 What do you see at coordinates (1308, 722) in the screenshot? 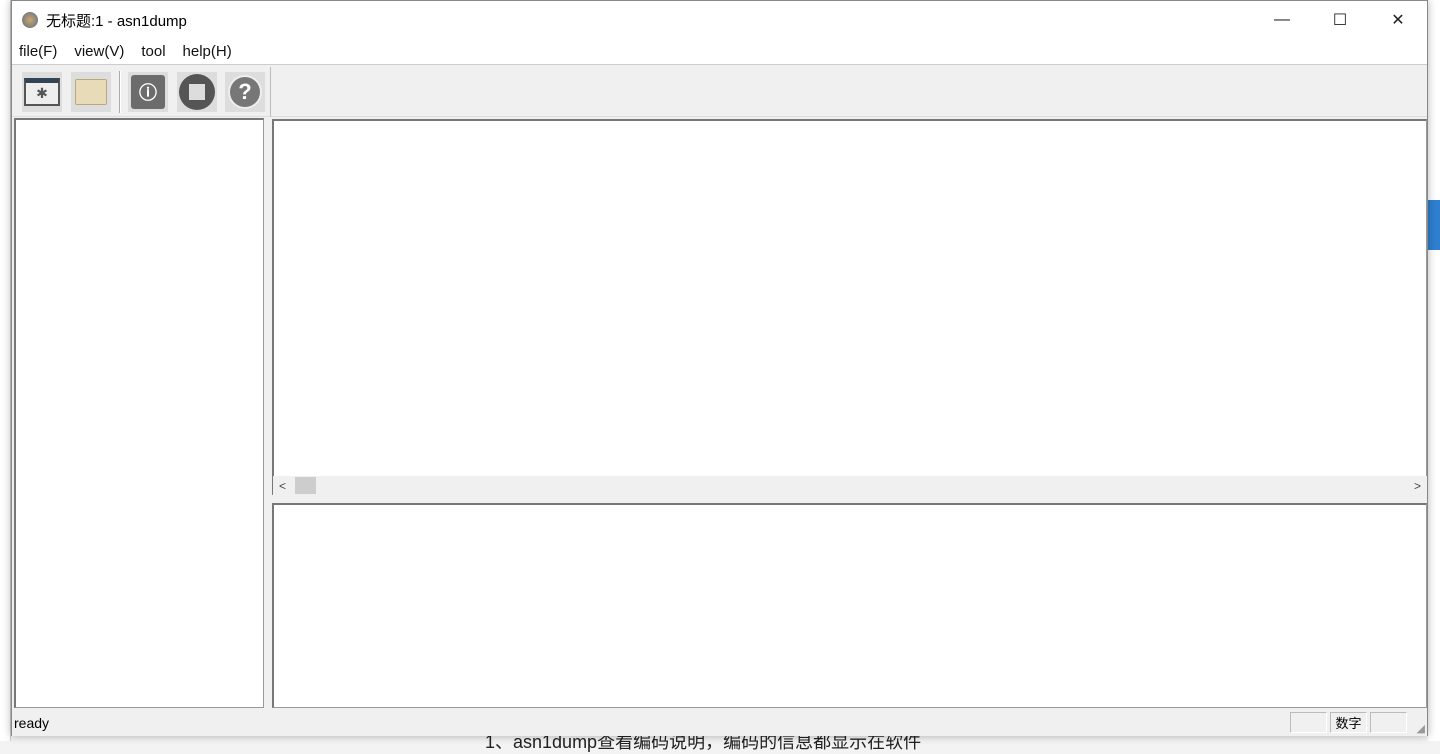
I see `status-panel-caps` at bounding box center [1308, 722].